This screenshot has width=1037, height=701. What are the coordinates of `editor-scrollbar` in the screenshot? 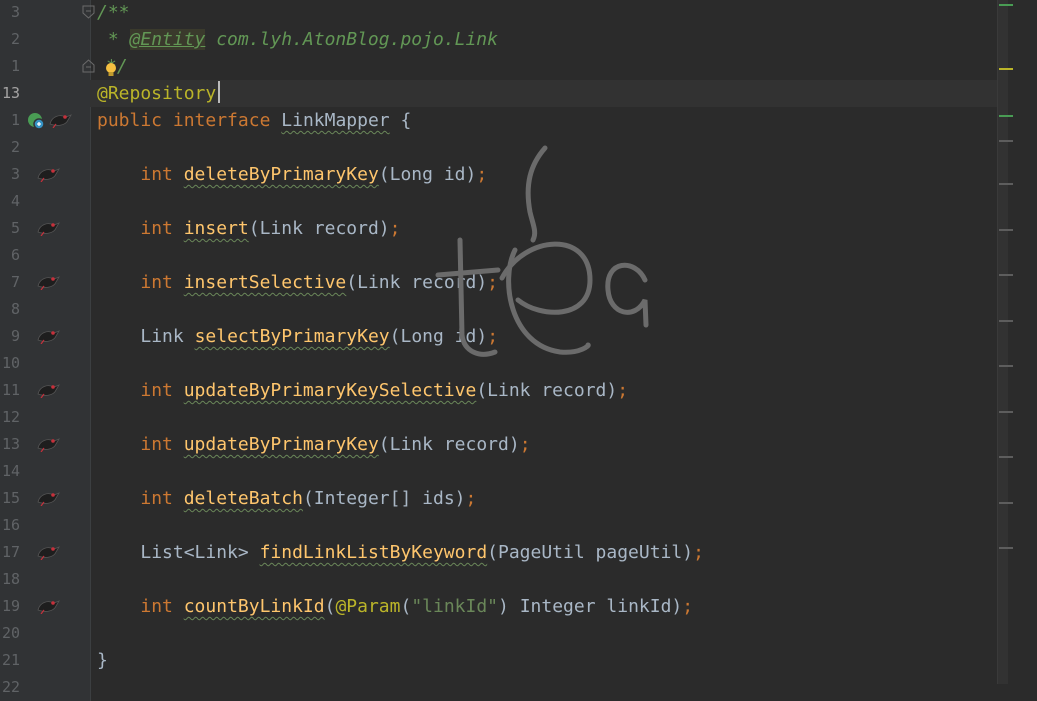 It's located at (1002, 342).